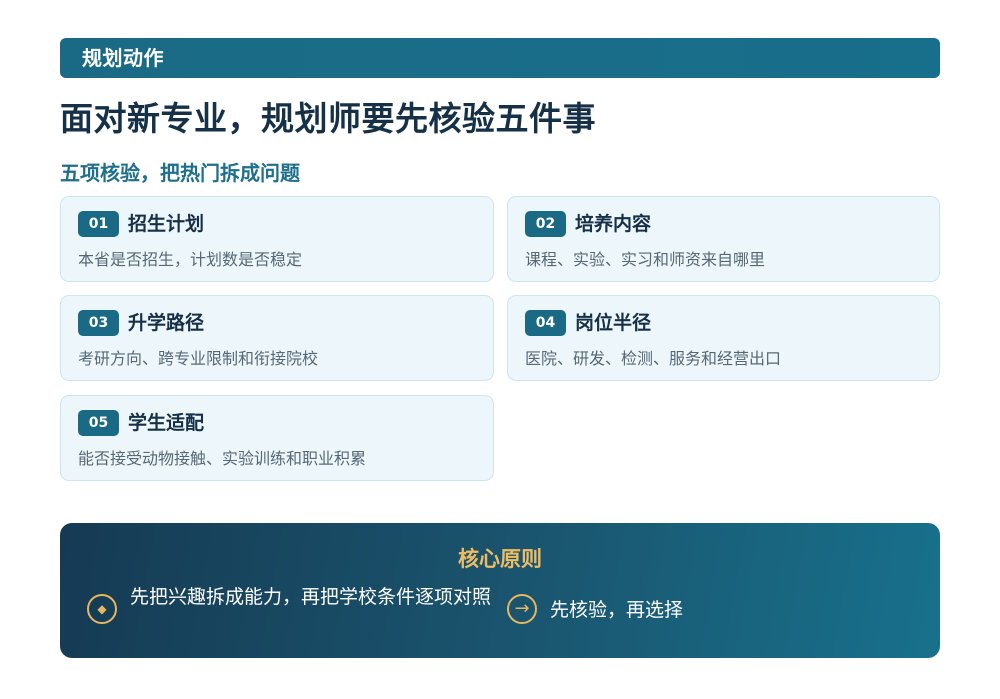  I want to click on arrow-right-icon: →, so click(522, 609).